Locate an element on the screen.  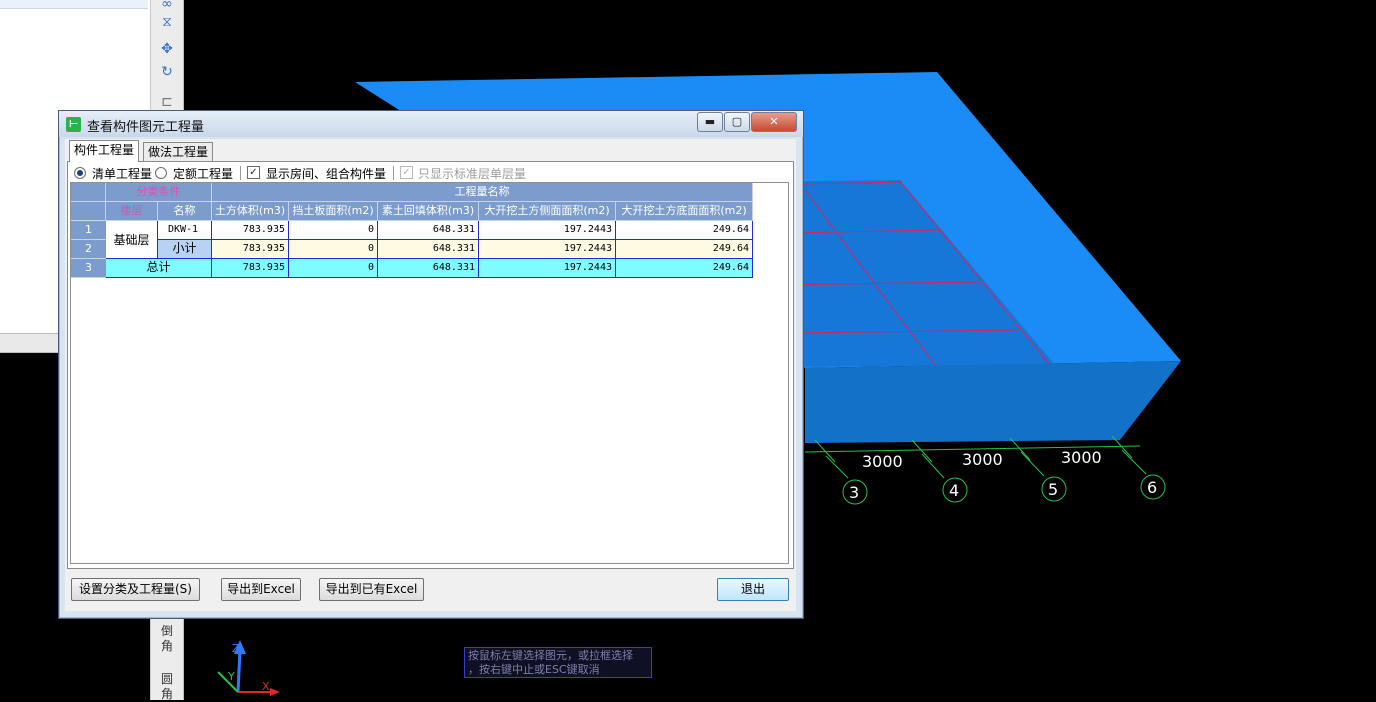
status-line: ，按右键中止或ESC键取消 is located at coordinates (534, 669).